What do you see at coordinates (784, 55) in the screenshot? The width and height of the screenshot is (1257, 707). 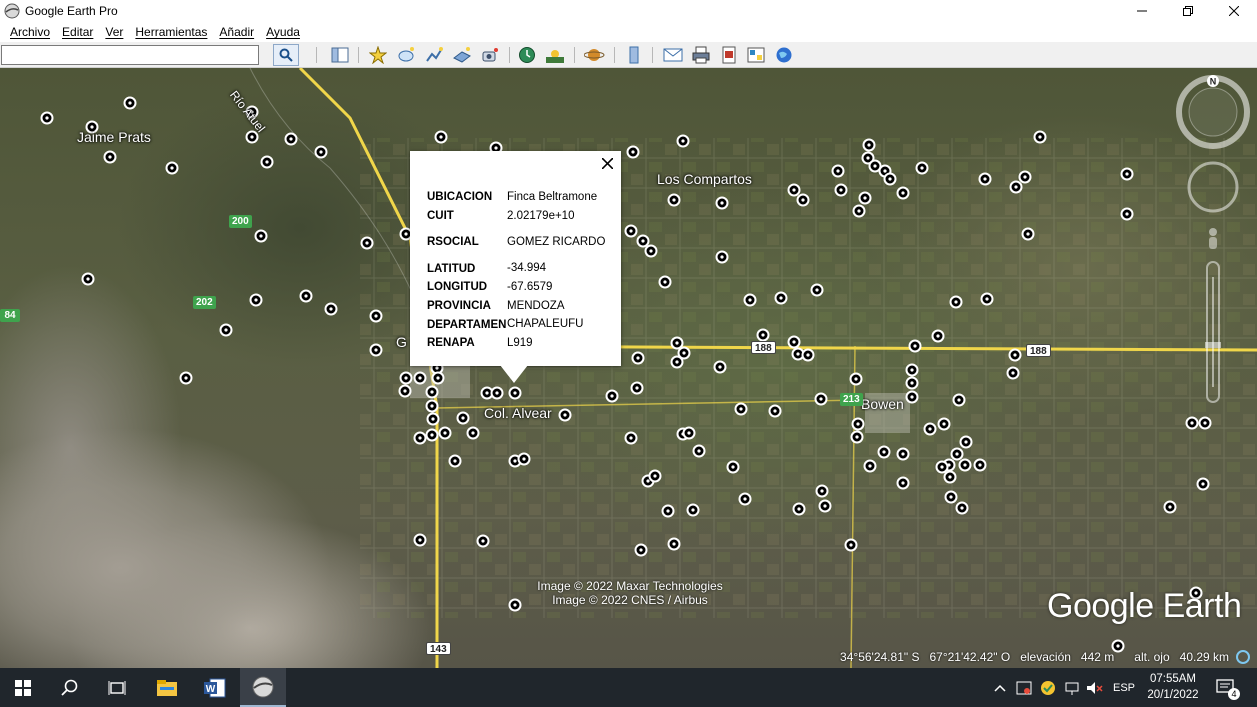 I see `earth-button` at bounding box center [784, 55].